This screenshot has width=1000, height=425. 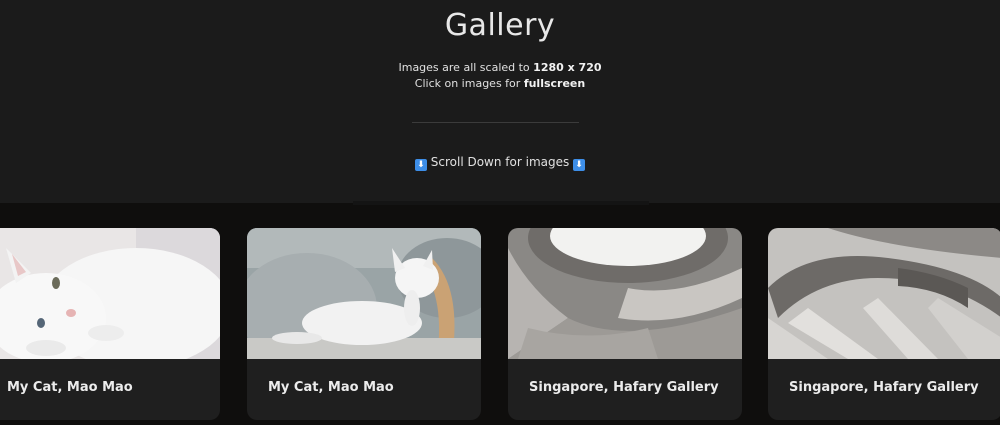 I want to click on fullscreen-keyword: fullscreen, so click(x=554, y=83).